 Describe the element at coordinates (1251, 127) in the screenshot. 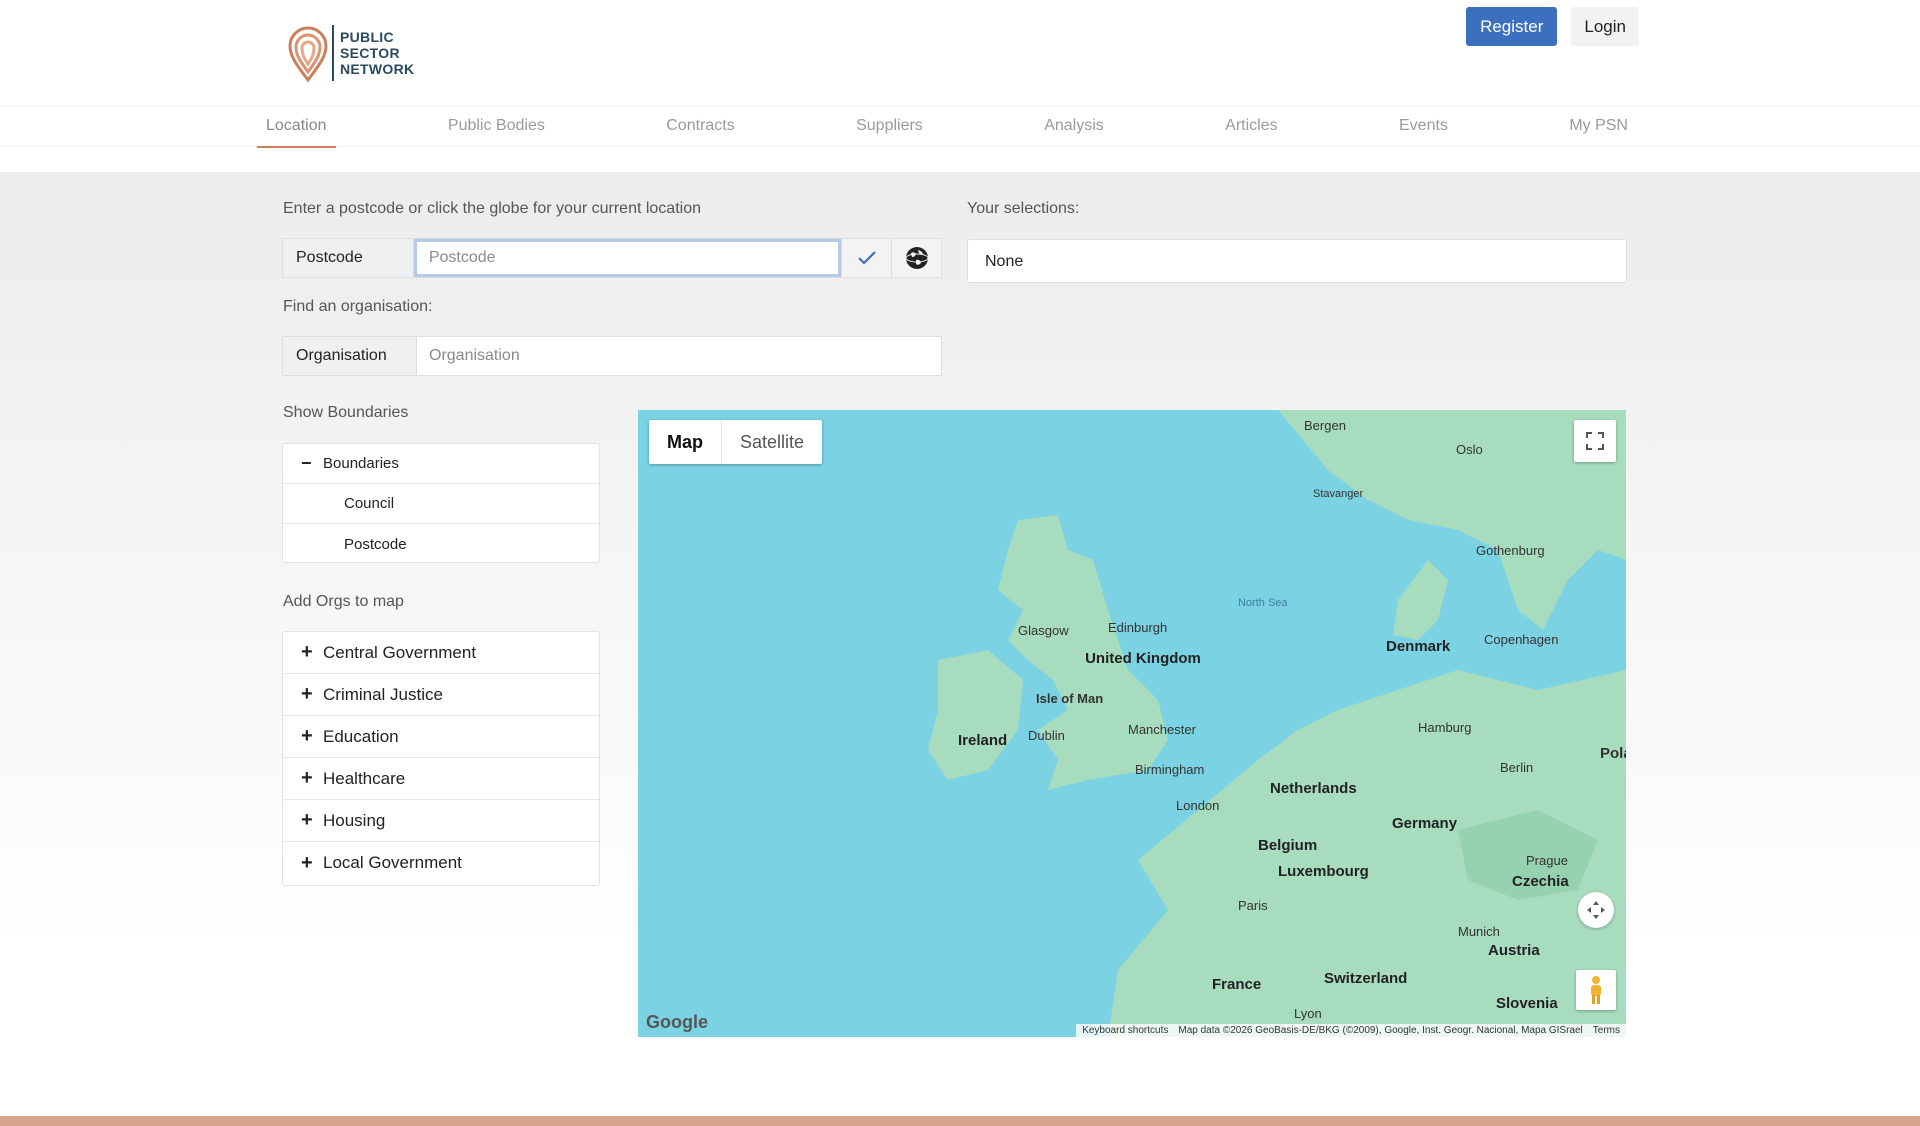

I see `nav-articles: Articles` at that location.